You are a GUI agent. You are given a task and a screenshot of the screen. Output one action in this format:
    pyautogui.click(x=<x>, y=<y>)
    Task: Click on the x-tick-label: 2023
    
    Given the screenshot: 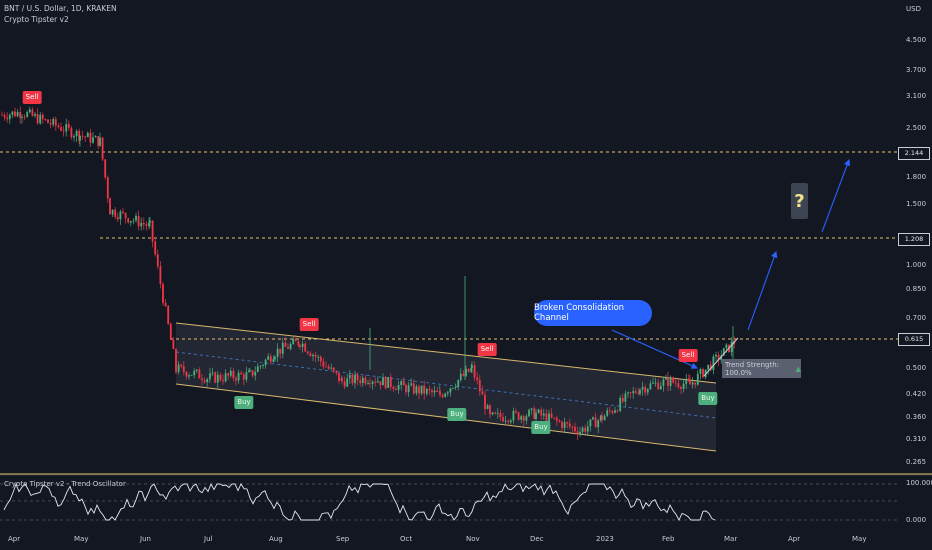 What is the action you would take?
    pyautogui.click(x=605, y=539)
    